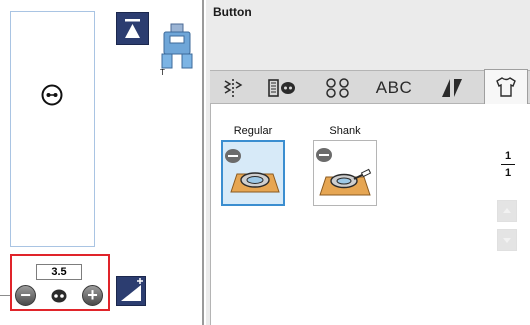 The width and height of the screenshot is (530, 325). I want to click on buttonhole-button-icon, so click(281, 87).